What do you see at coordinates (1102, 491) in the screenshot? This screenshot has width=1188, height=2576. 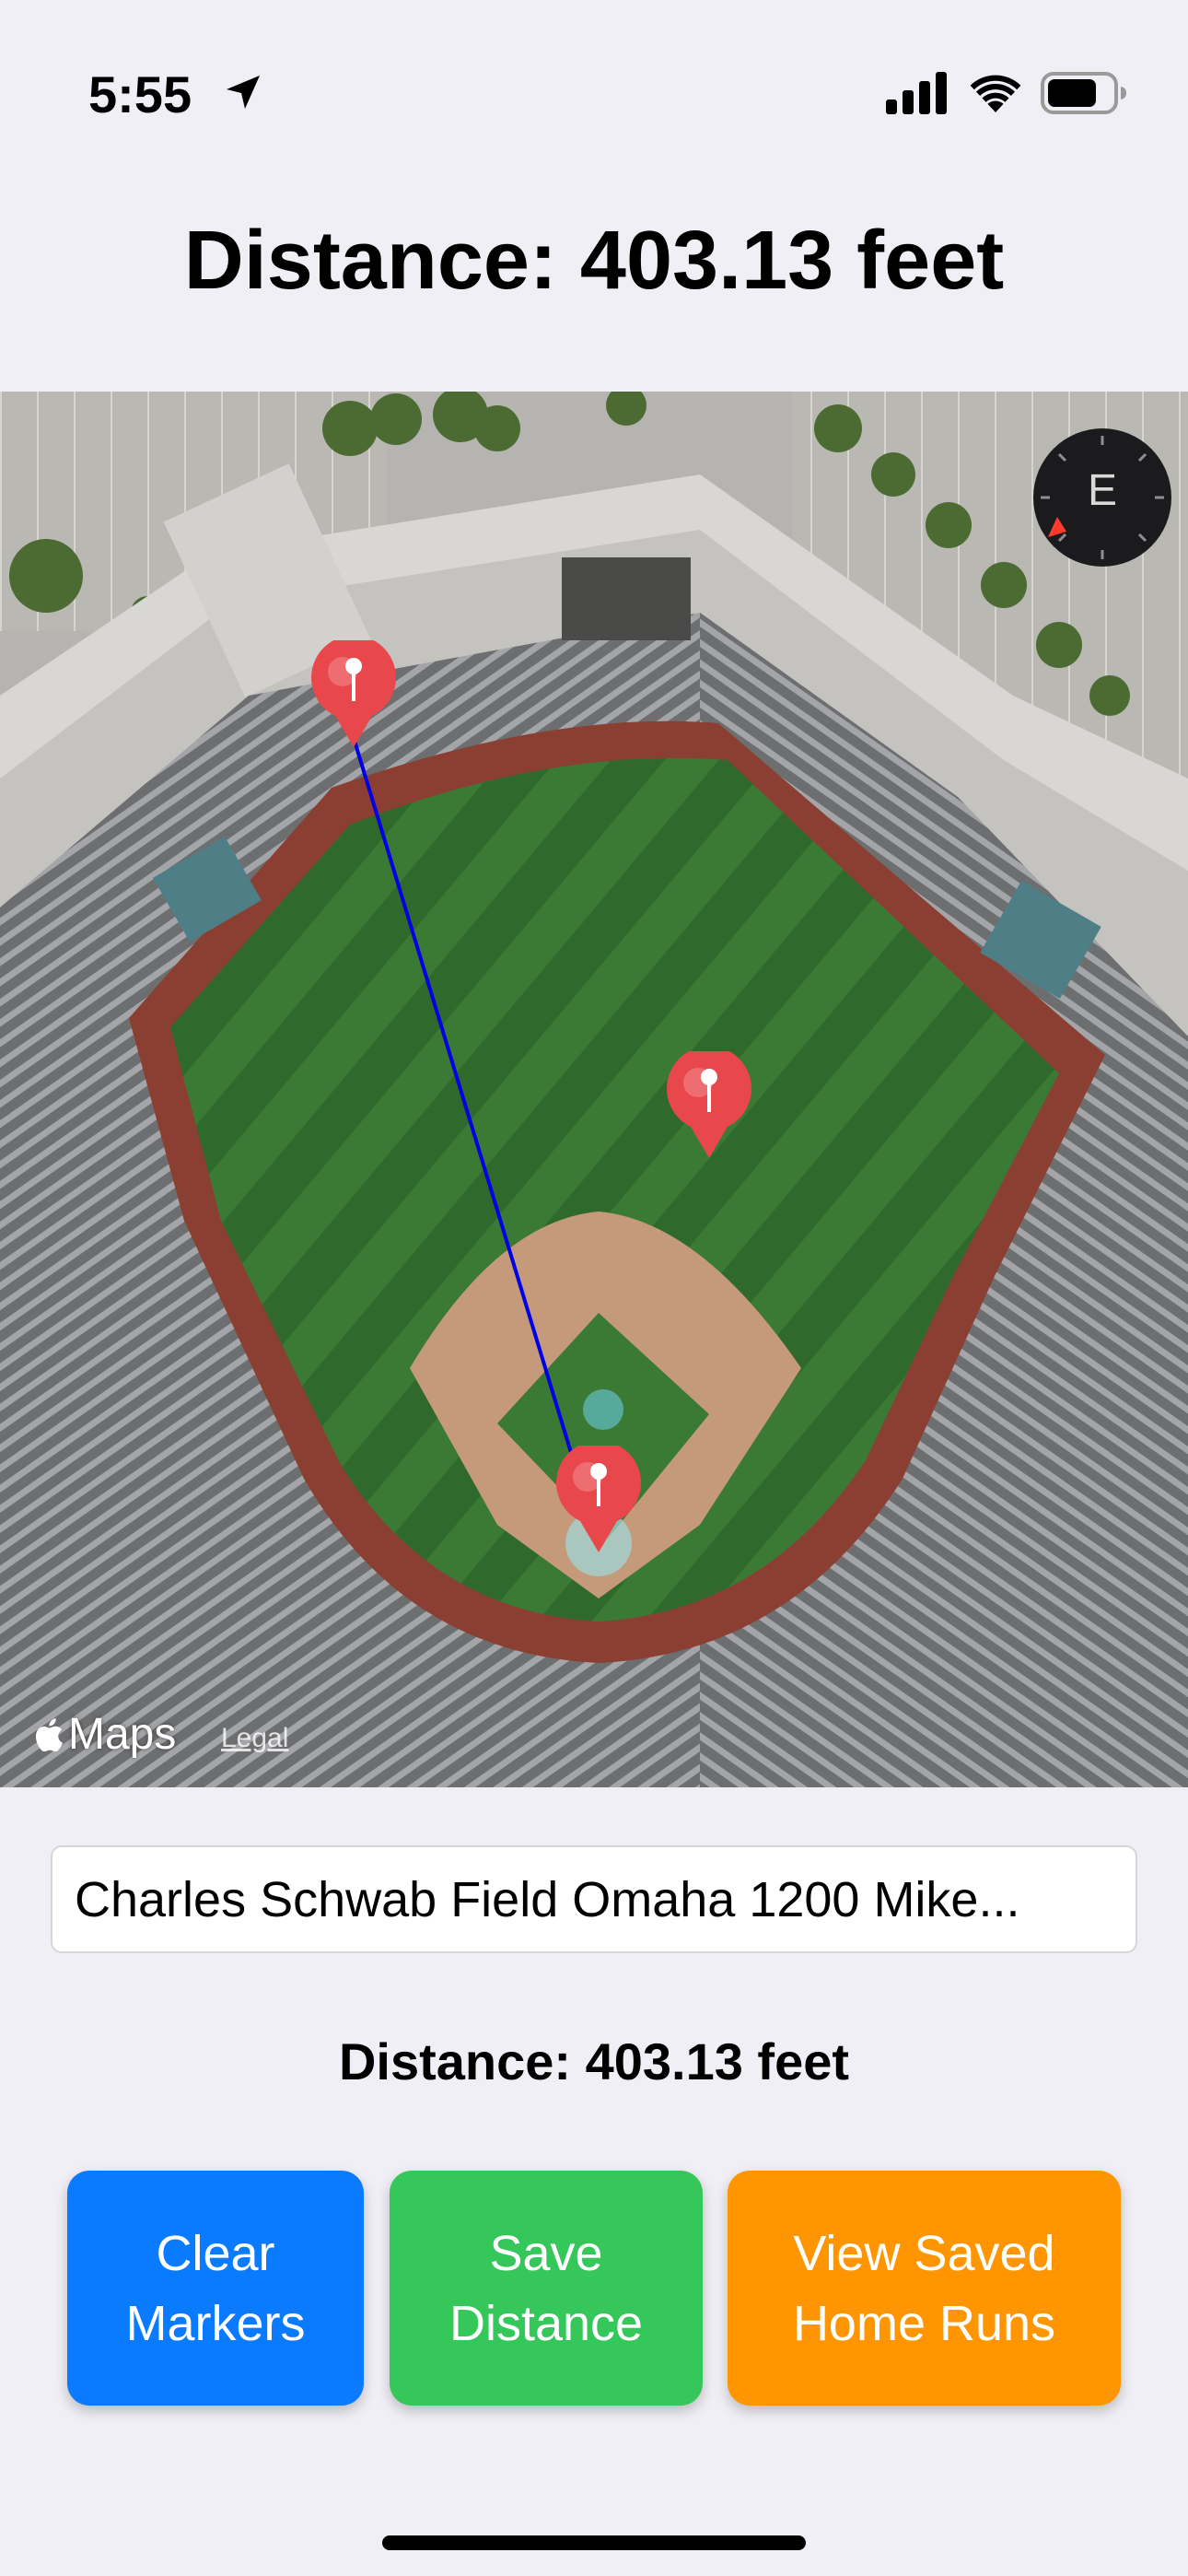 I see `compass-direction: E` at bounding box center [1102, 491].